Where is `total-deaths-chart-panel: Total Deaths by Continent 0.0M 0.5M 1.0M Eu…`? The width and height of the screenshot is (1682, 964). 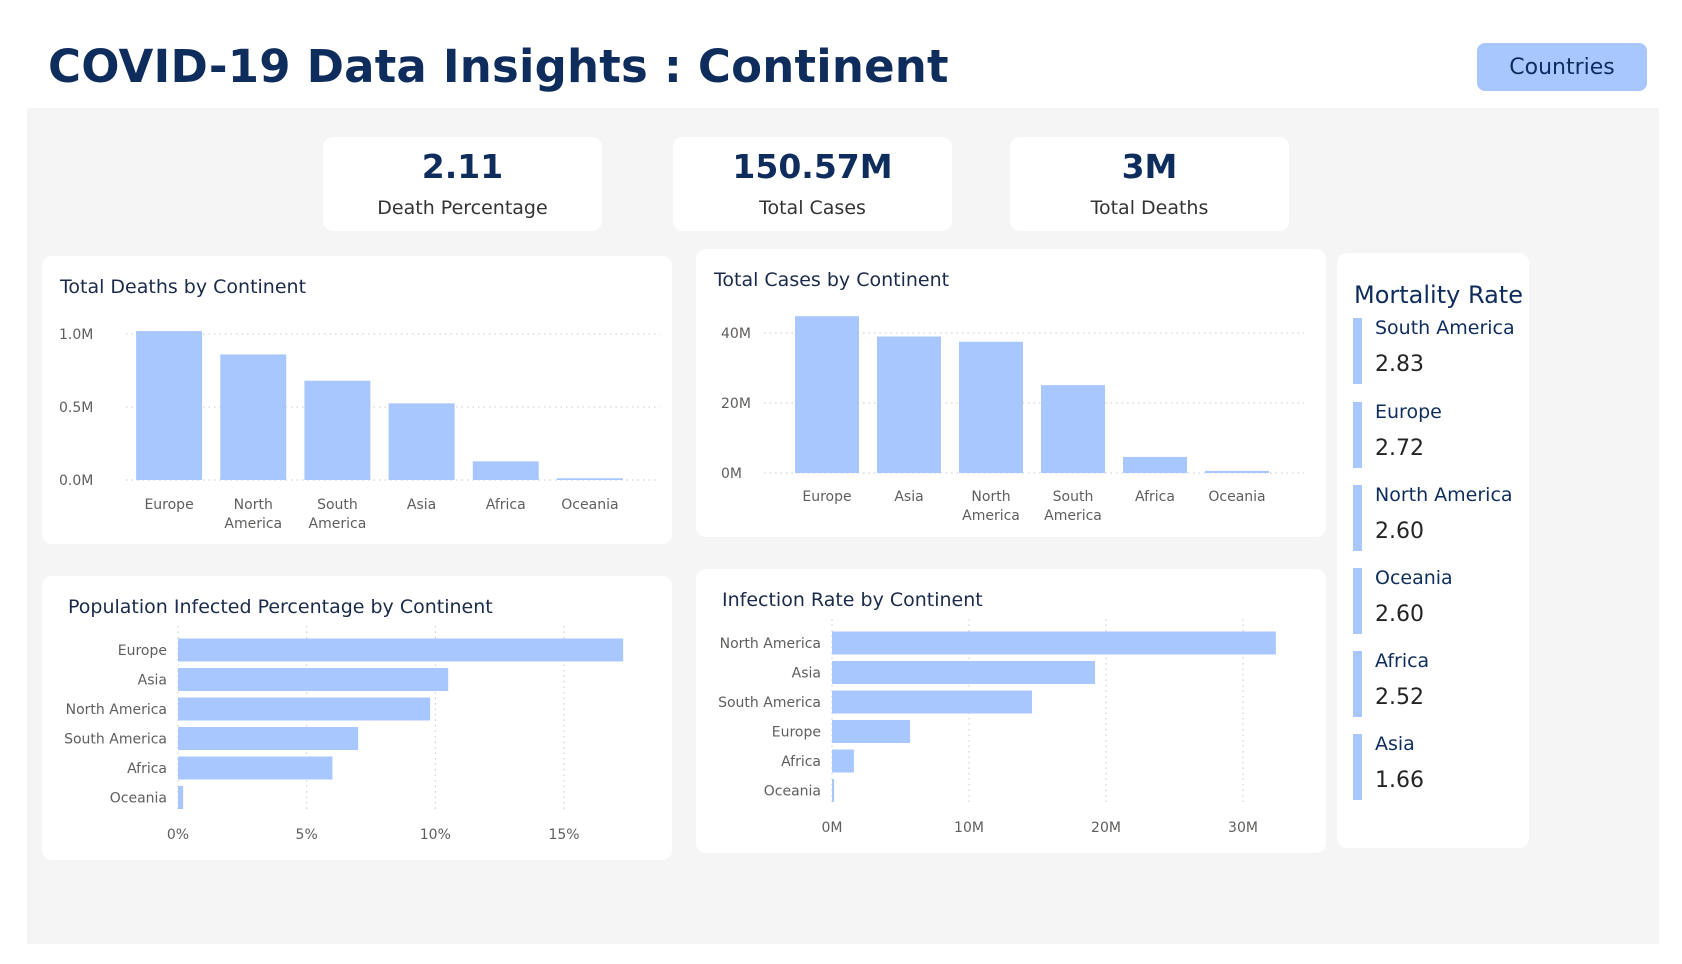 total-deaths-chart-panel: Total Deaths by Continent 0.0M 0.5M 1.0M Eu… is located at coordinates (357, 400).